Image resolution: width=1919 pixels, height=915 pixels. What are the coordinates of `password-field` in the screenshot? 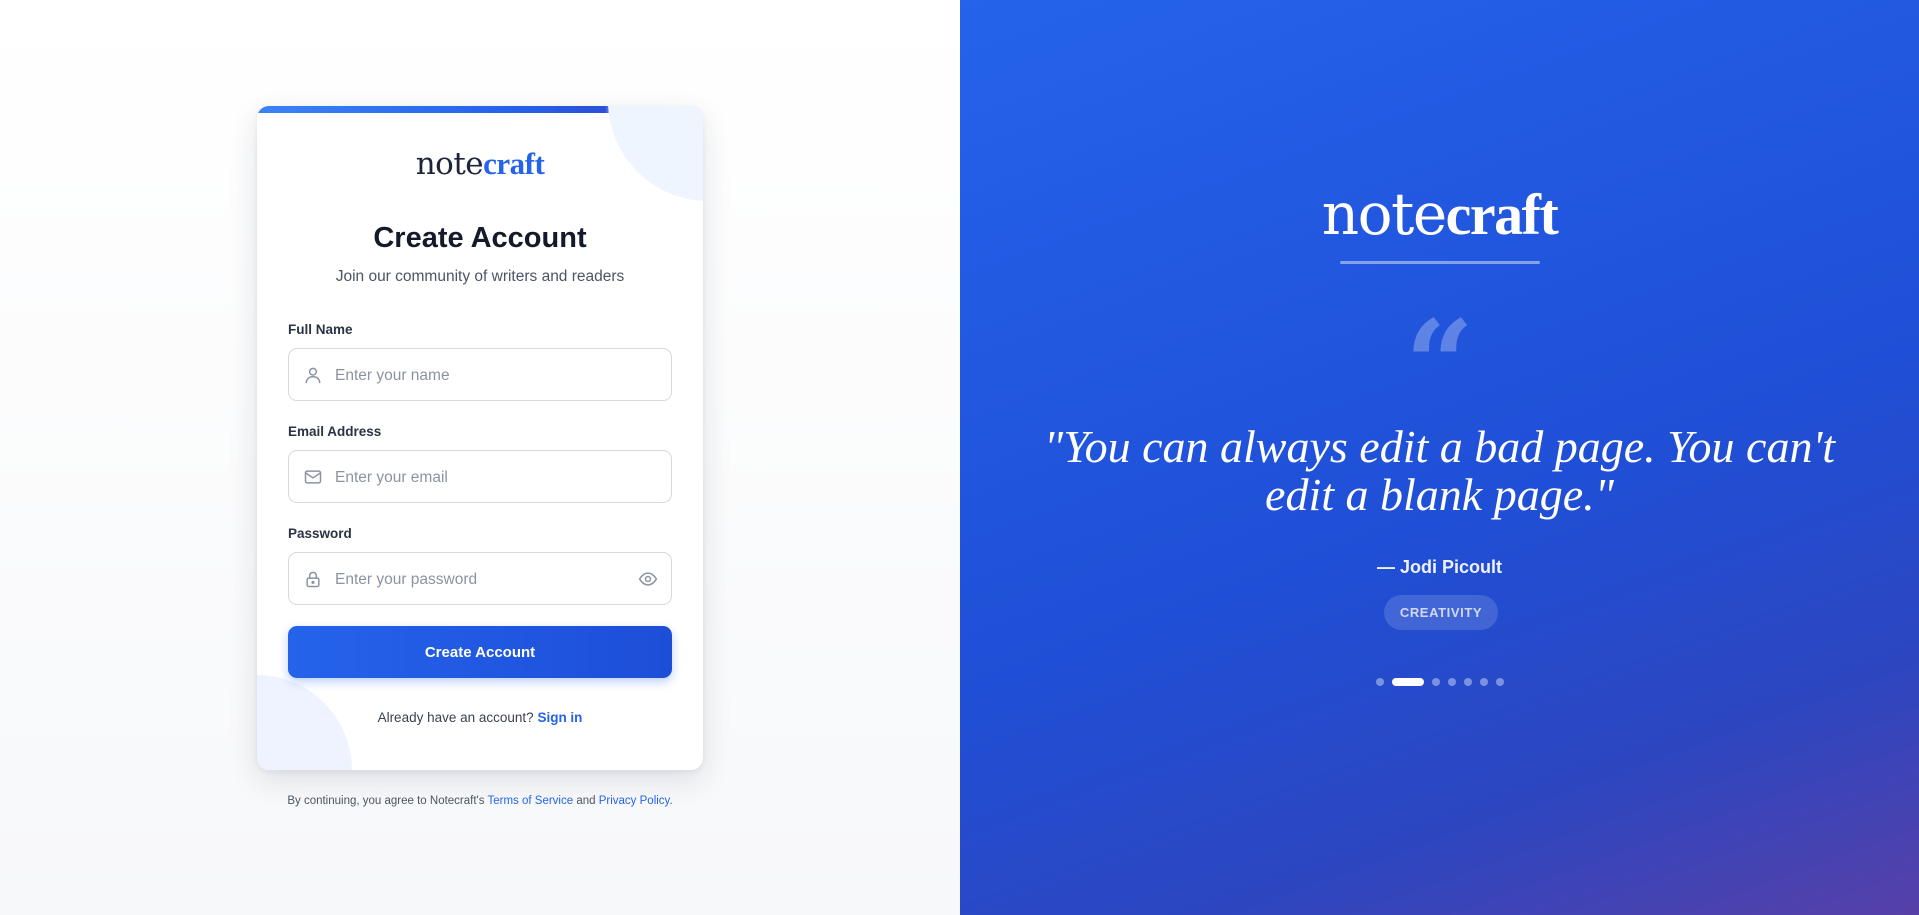 It's located at (480, 579).